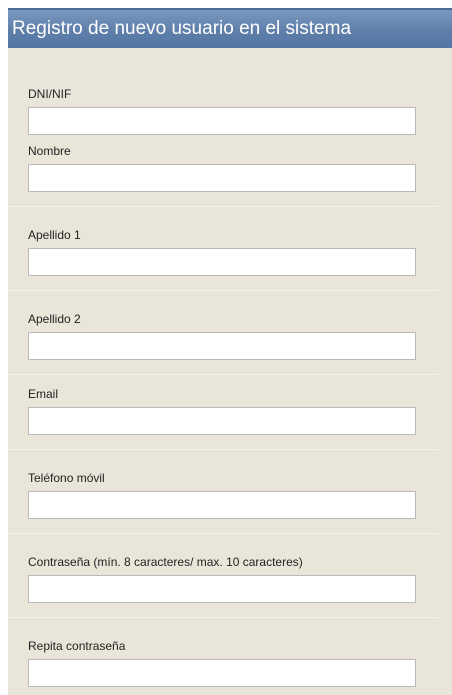  What do you see at coordinates (222, 421) in the screenshot?
I see `email-input` at bounding box center [222, 421].